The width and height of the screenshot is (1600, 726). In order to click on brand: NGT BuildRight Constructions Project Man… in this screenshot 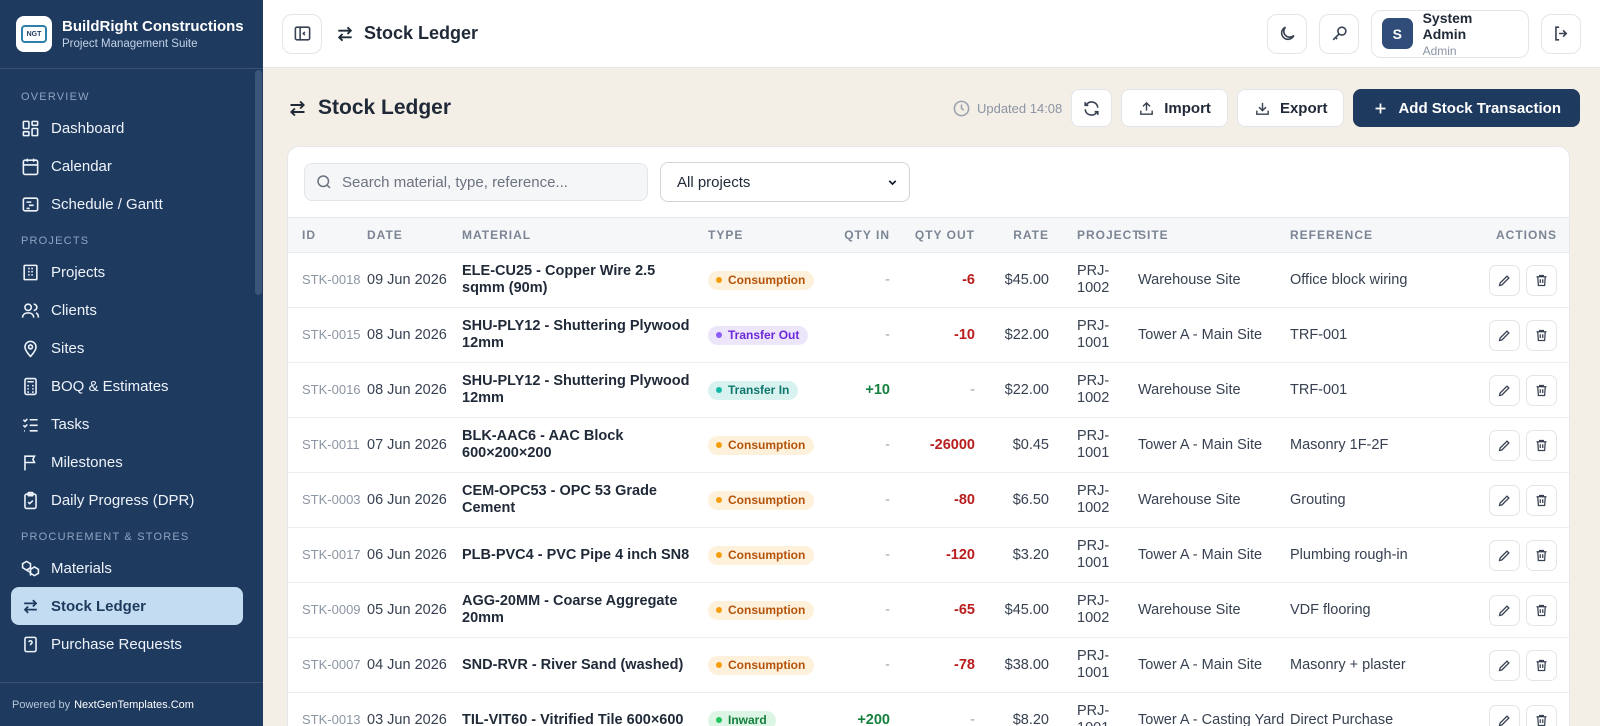, I will do `click(131, 34)`.